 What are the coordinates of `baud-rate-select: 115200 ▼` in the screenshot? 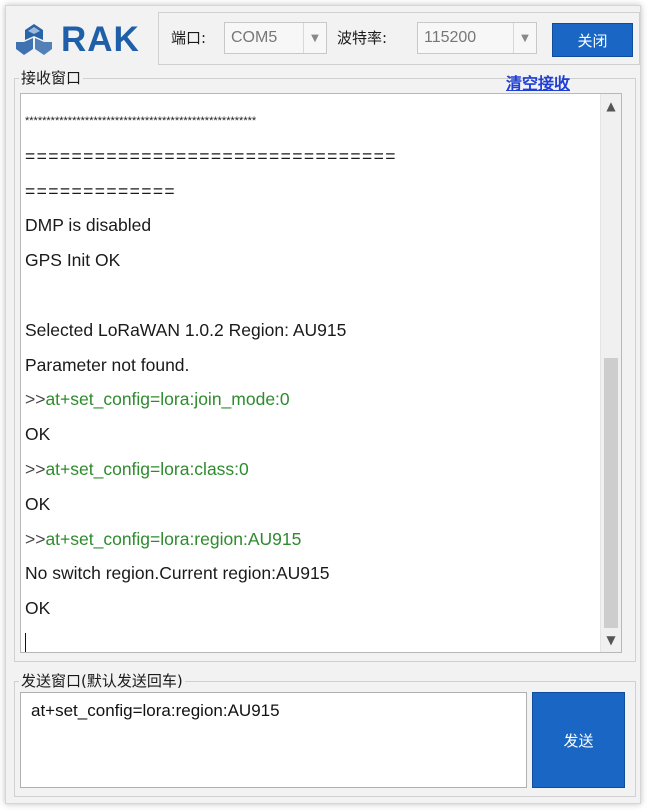 It's located at (477, 38).